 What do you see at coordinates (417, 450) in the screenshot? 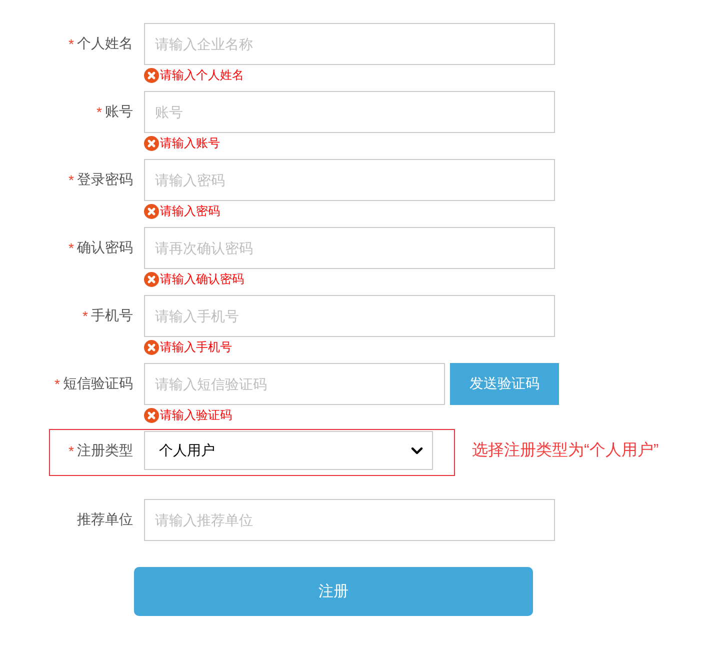
I see `chevron-down-icon` at bounding box center [417, 450].